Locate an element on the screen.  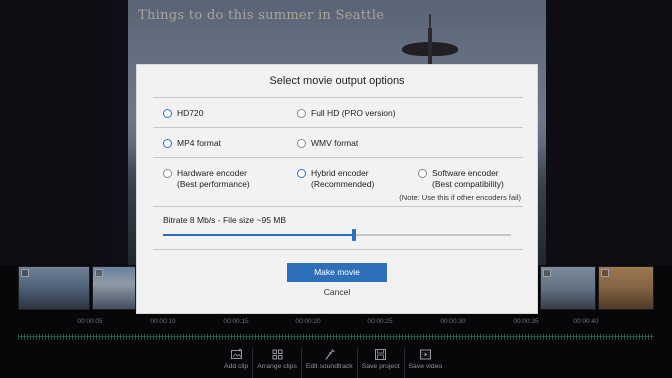
radio-label: Full HD (PRO version) is located at coordinates (353, 113).